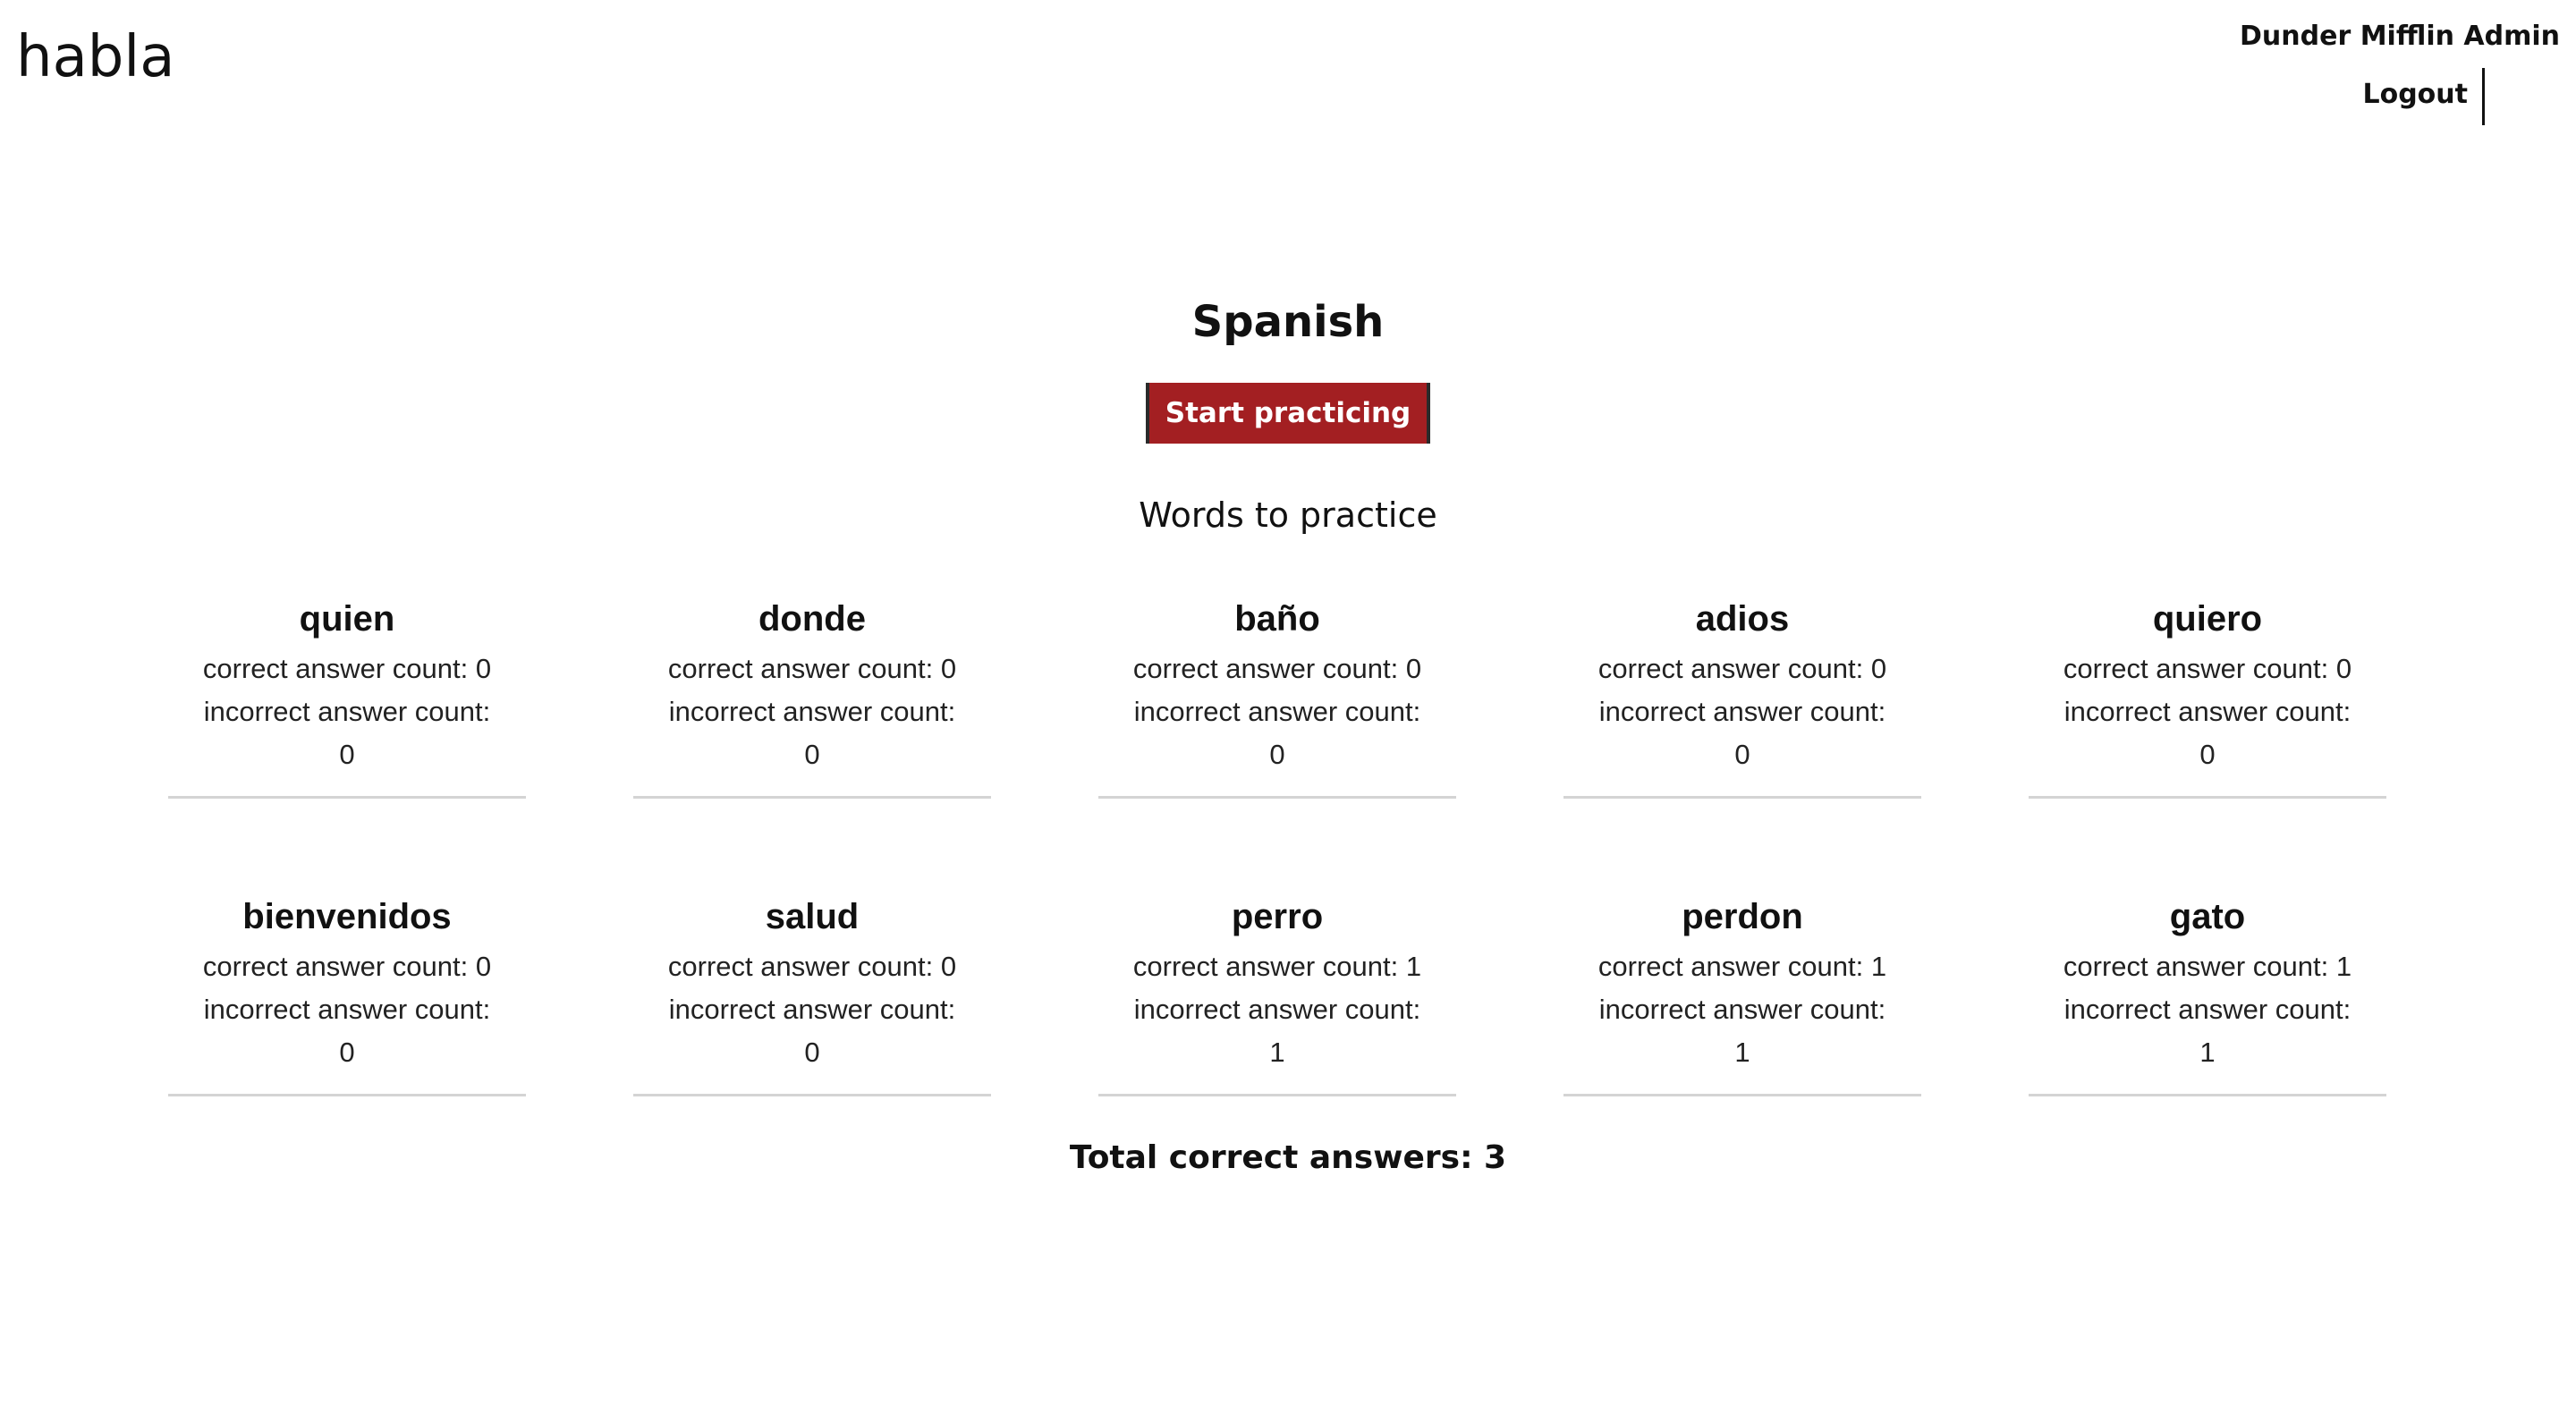 Image resolution: width=2576 pixels, height=1422 pixels. I want to click on word-title: perdon, so click(1742, 916).